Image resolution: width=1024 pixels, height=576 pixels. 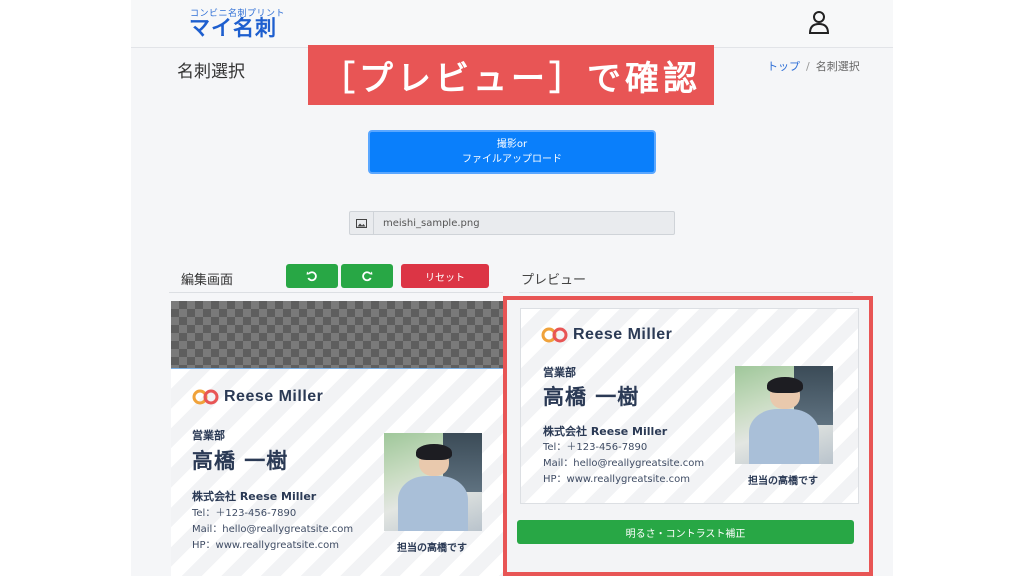 I want to click on upload-button-line2: ファイルアップロード, so click(x=512, y=159).